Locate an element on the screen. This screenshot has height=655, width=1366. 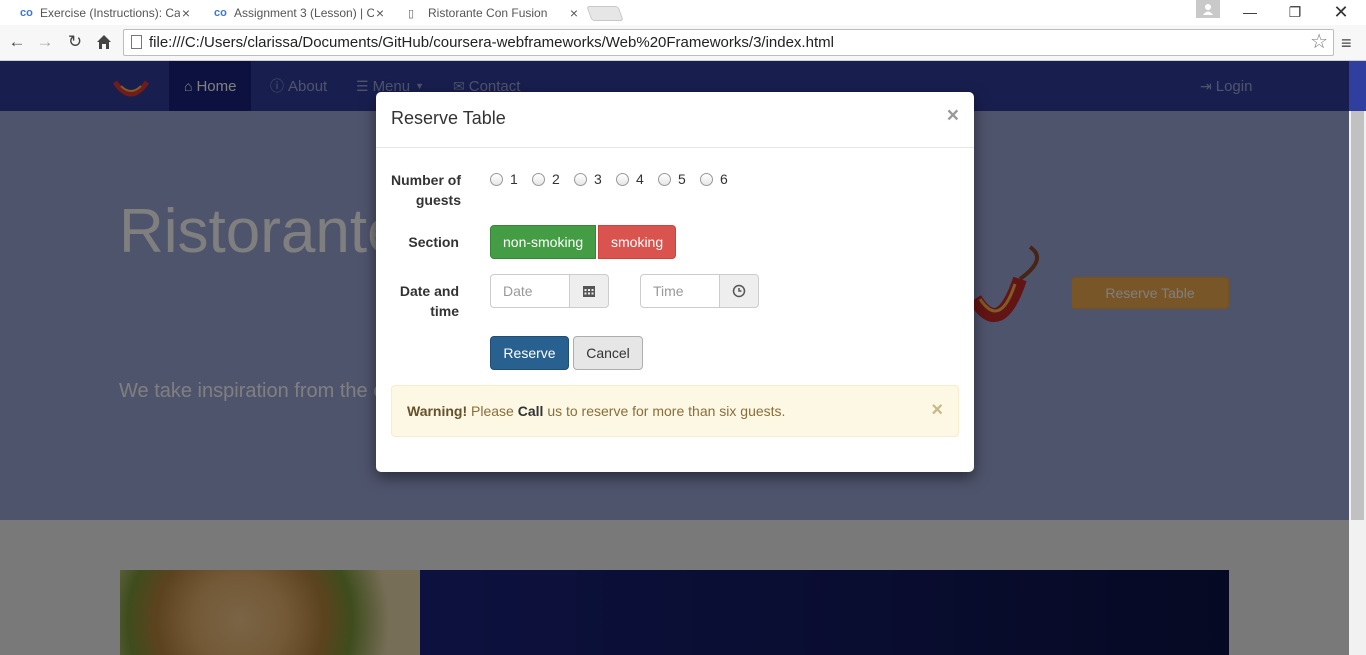
guest-radio-1: 1 is located at coordinates (504, 179).